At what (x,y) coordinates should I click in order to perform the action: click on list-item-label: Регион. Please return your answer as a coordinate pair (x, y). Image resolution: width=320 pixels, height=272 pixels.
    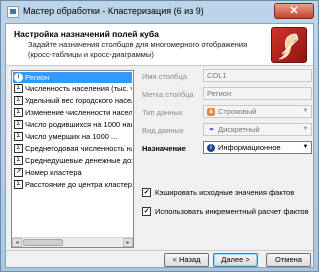
    Looking at the image, I should click on (37, 77).